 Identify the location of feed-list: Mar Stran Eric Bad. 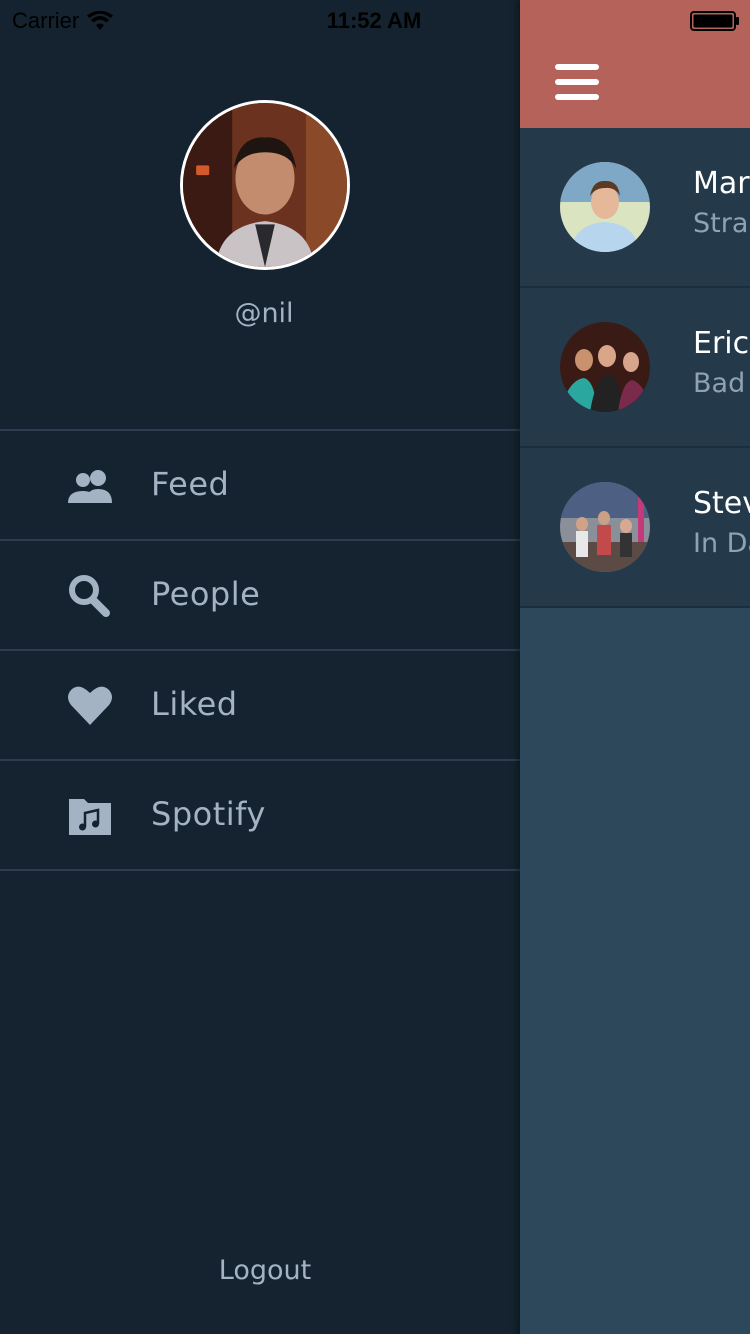
(635, 368).